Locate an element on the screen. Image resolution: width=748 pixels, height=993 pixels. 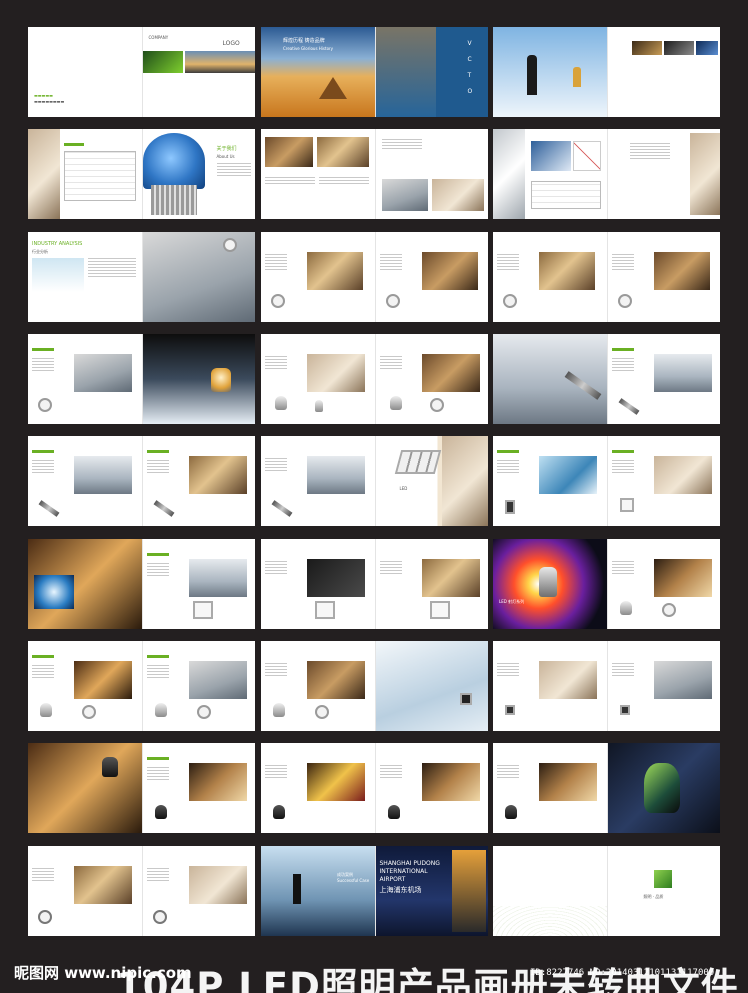
spread-tube is located at coordinates (606, 379).